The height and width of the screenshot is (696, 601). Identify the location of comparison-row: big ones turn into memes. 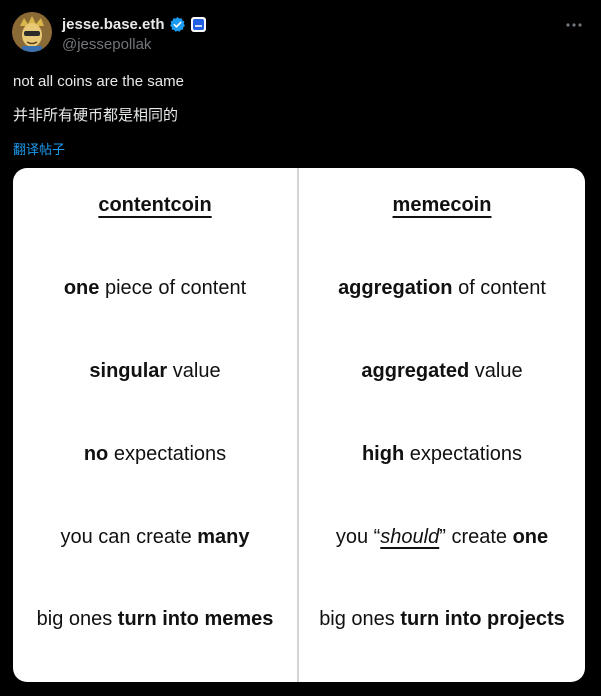
(155, 619).